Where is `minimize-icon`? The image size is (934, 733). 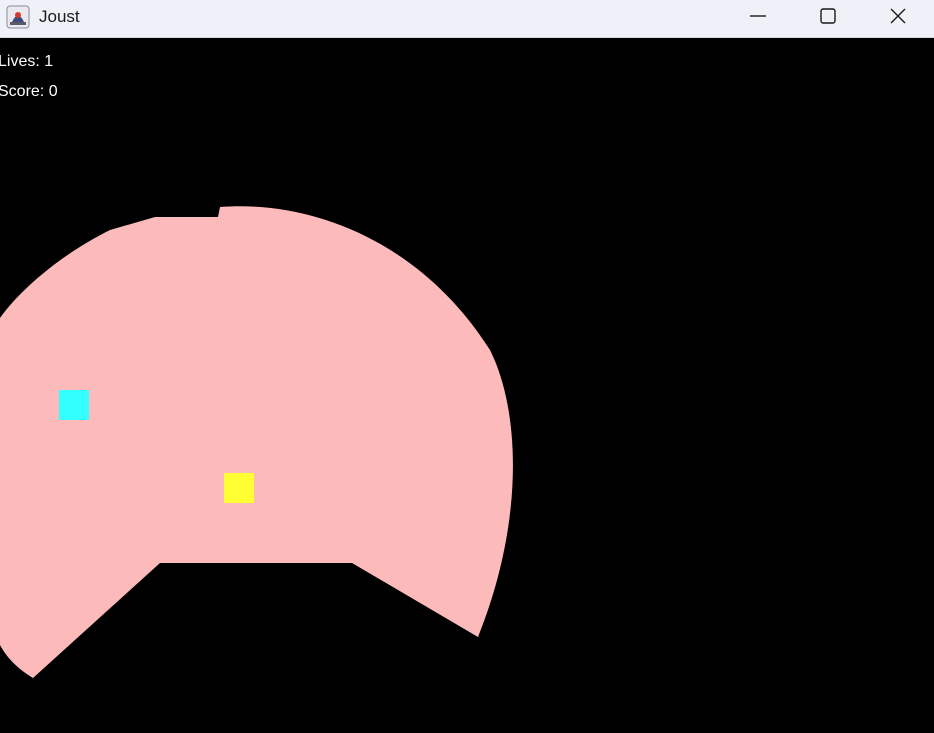 minimize-icon is located at coordinates (758, 16).